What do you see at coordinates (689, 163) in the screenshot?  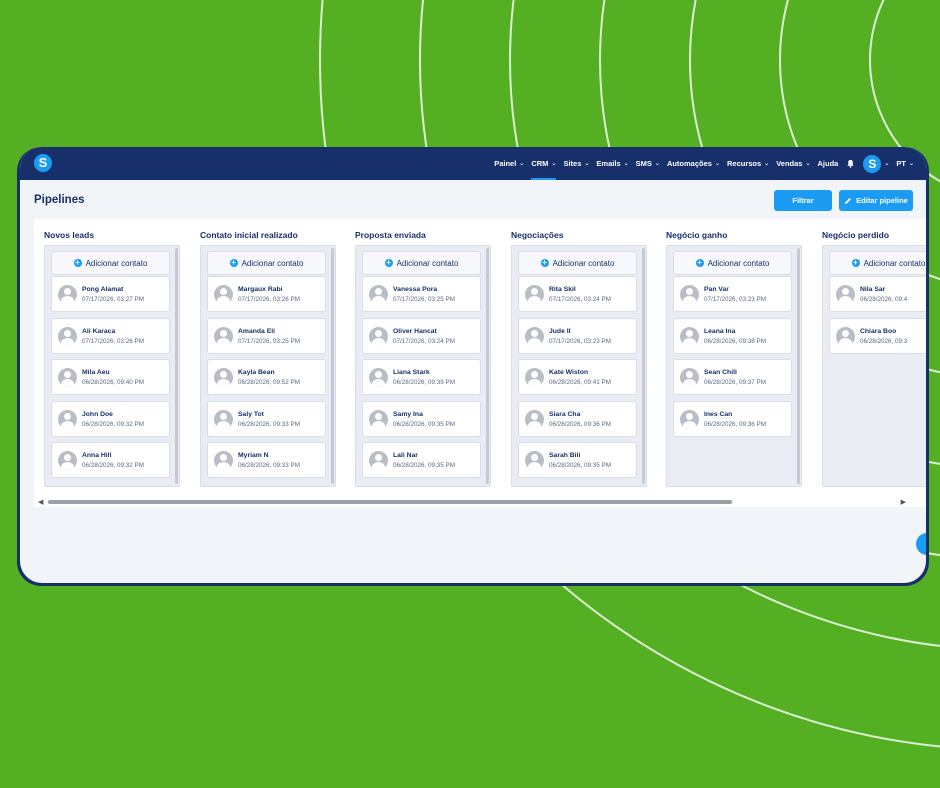 I see `nav-item-label: Automações` at bounding box center [689, 163].